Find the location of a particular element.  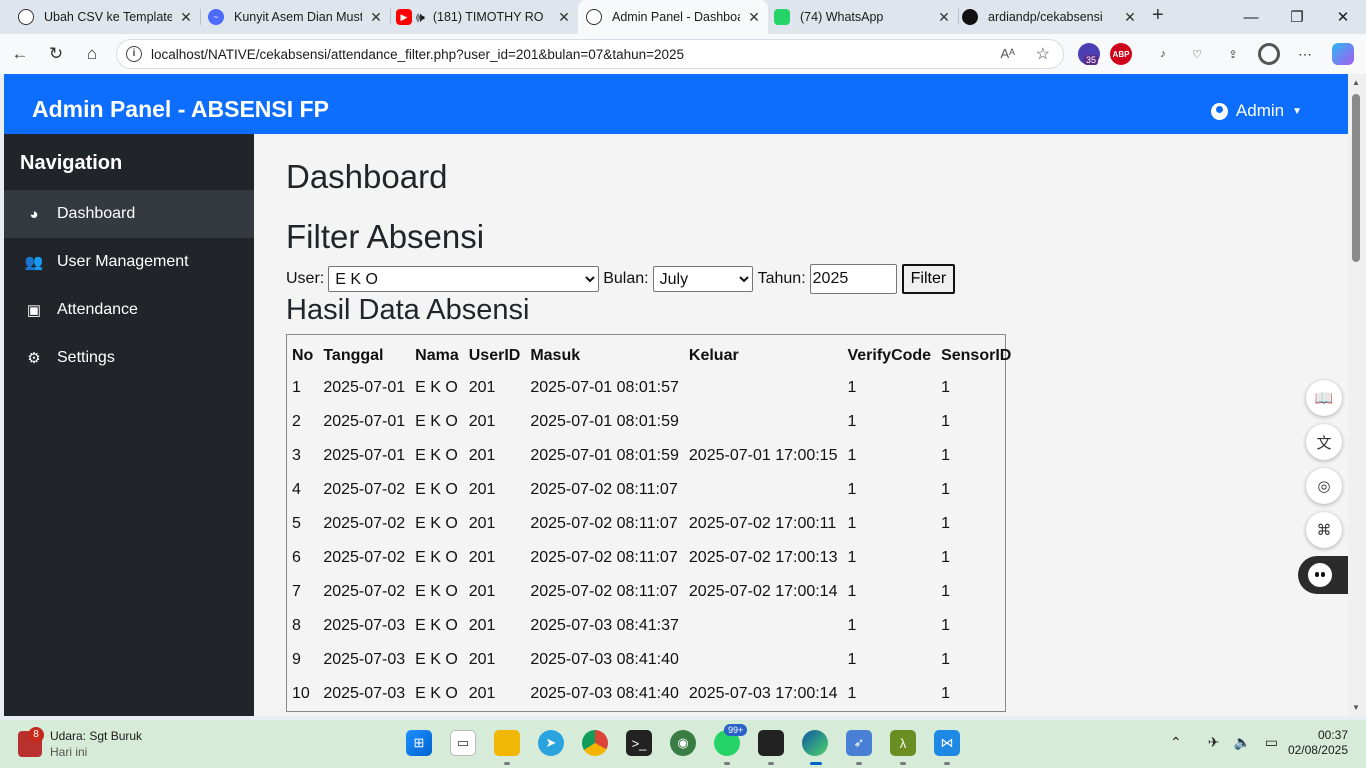

table-row: 1 2025-07-01 E K O 201 2025-07-01 08:01:57 1 1 is located at coordinates (651, 388).